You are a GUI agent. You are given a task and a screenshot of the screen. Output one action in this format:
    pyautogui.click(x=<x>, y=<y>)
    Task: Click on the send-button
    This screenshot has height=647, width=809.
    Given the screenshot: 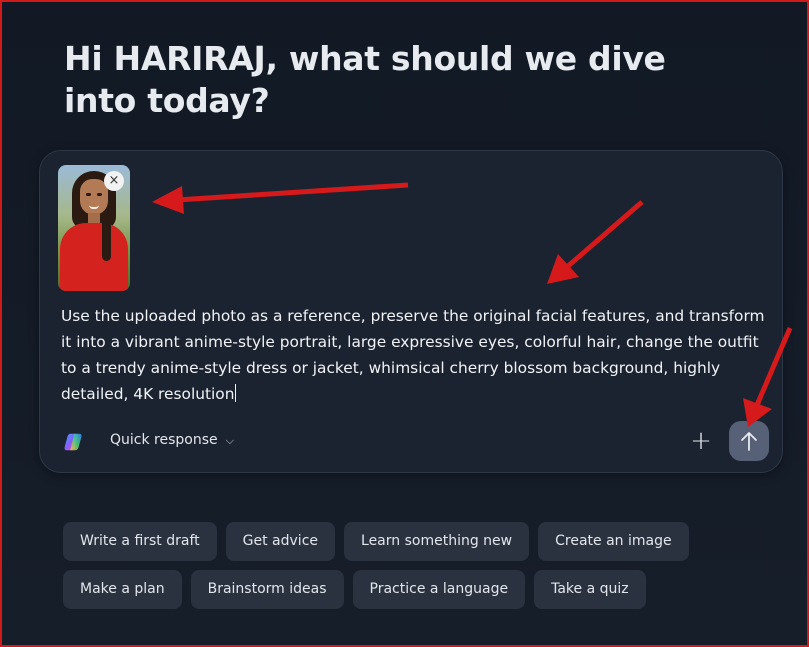 What is the action you would take?
    pyautogui.click(x=749, y=441)
    